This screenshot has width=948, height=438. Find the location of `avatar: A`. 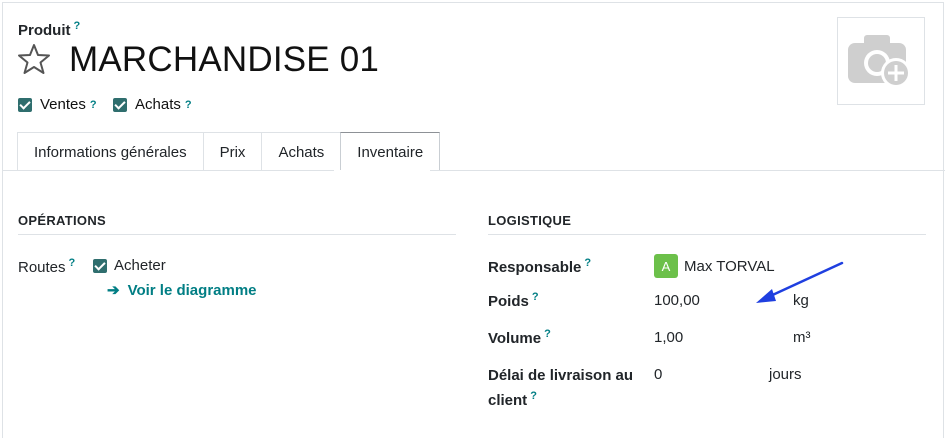

avatar: A is located at coordinates (666, 266).